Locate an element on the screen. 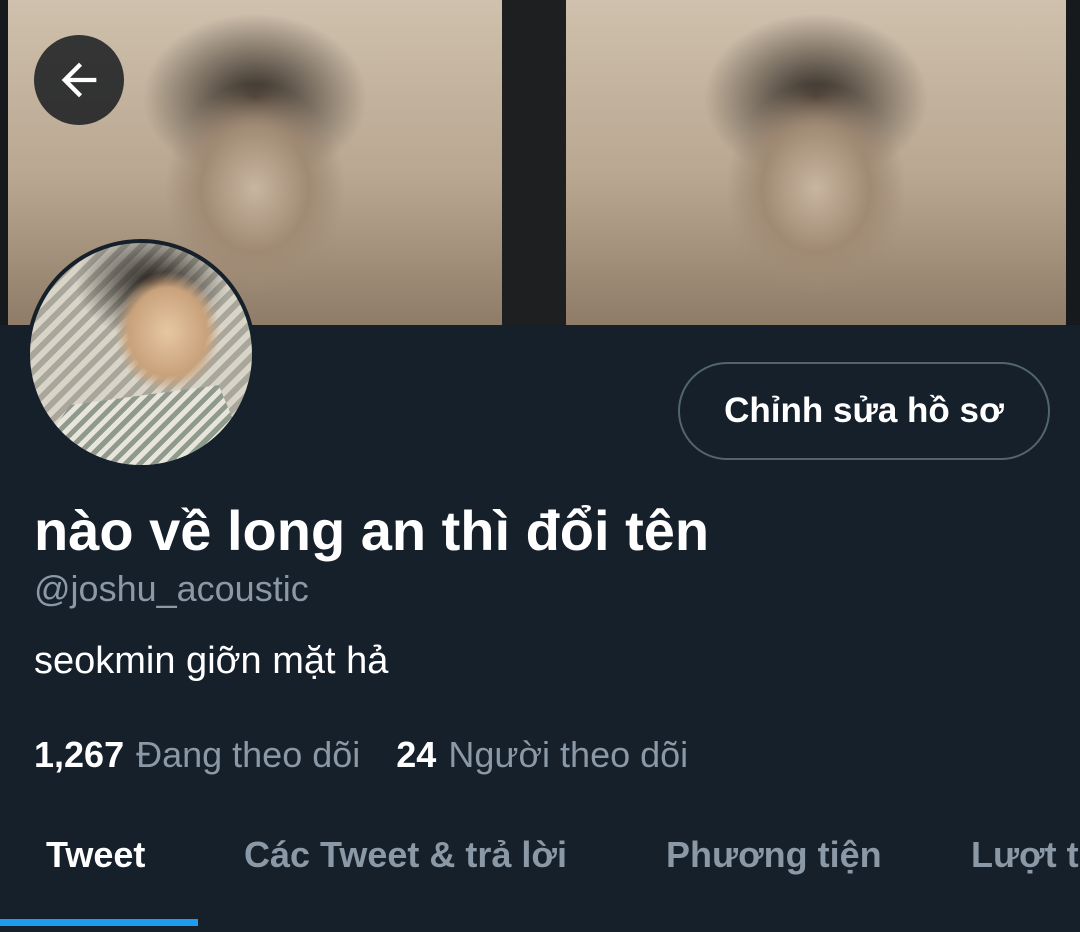 This screenshot has height=932, width=1080. tab-likes: Lượt thích is located at coordinates (1025, 855).